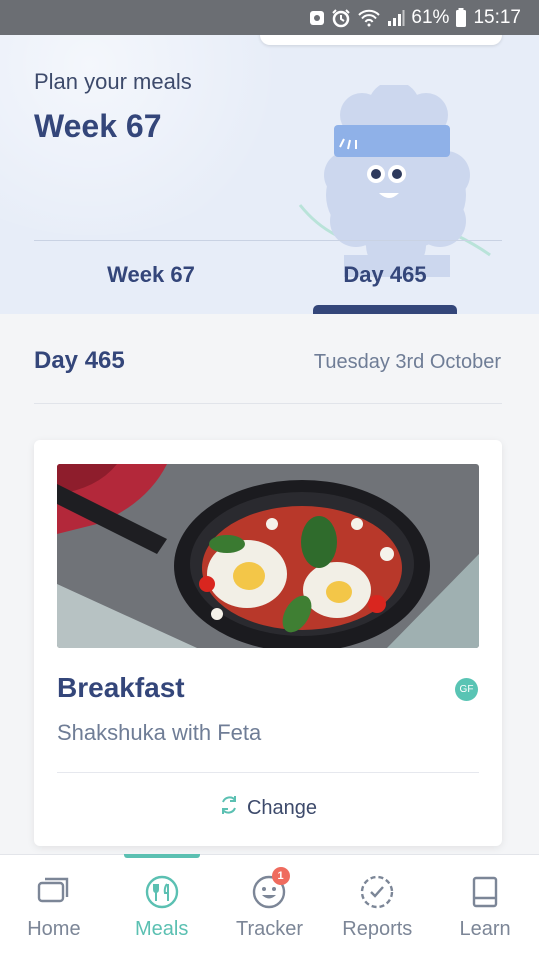 The image size is (539, 962). What do you see at coordinates (162, 892) in the screenshot?
I see `meals-icon` at bounding box center [162, 892].